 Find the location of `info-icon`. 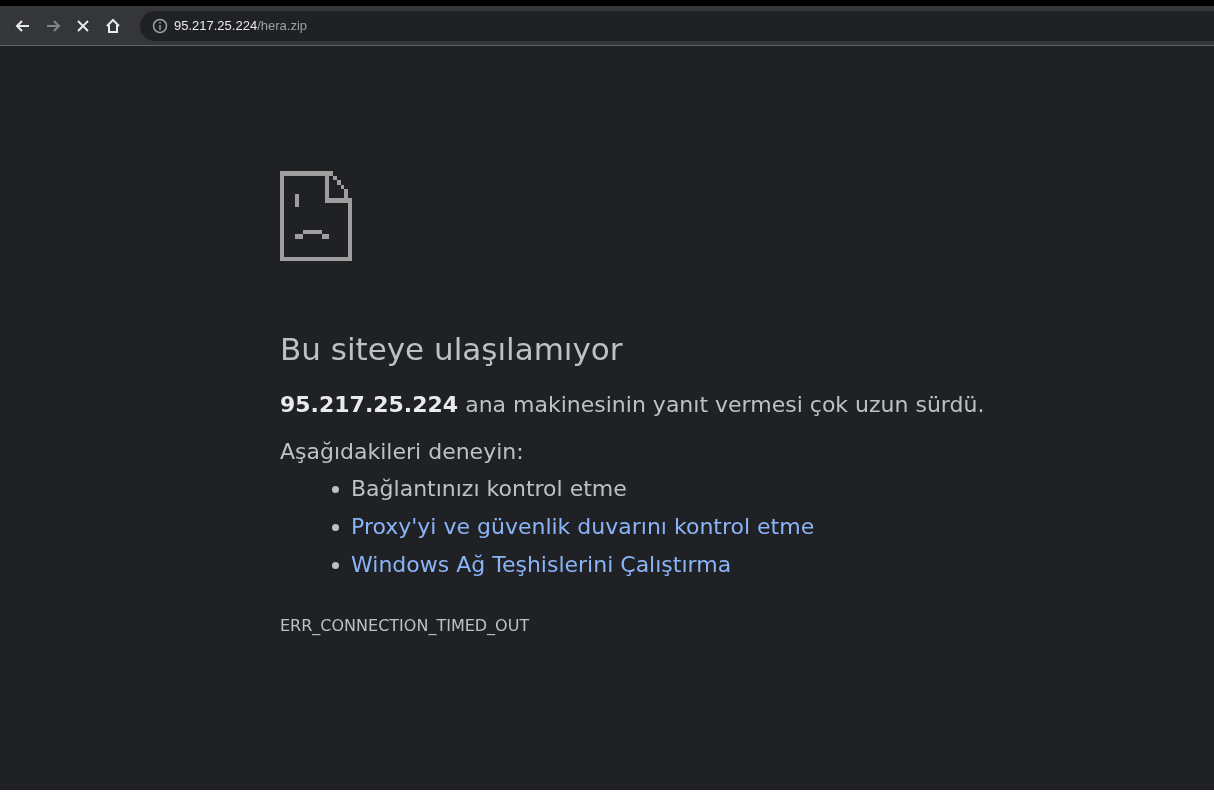

info-icon is located at coordinates (160, 25).